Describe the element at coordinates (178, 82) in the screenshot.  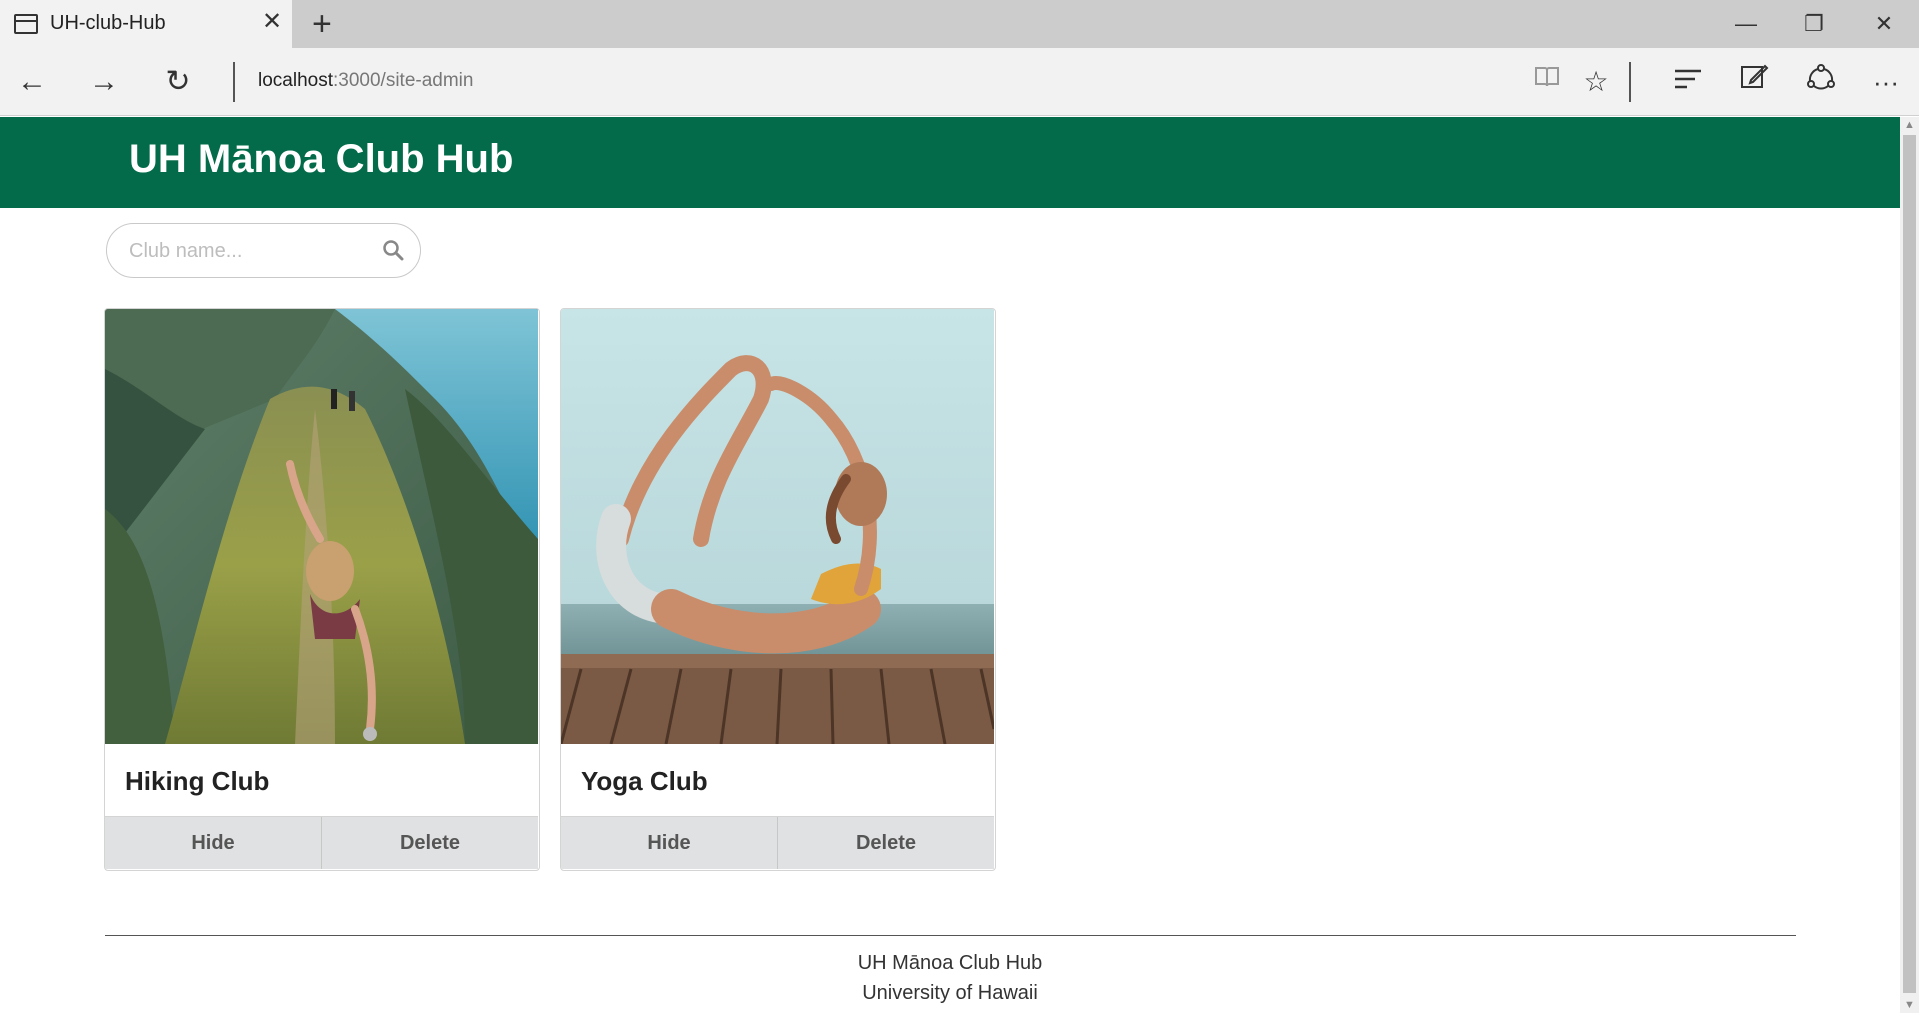
I see `refresh-icon: ↻` at that location.